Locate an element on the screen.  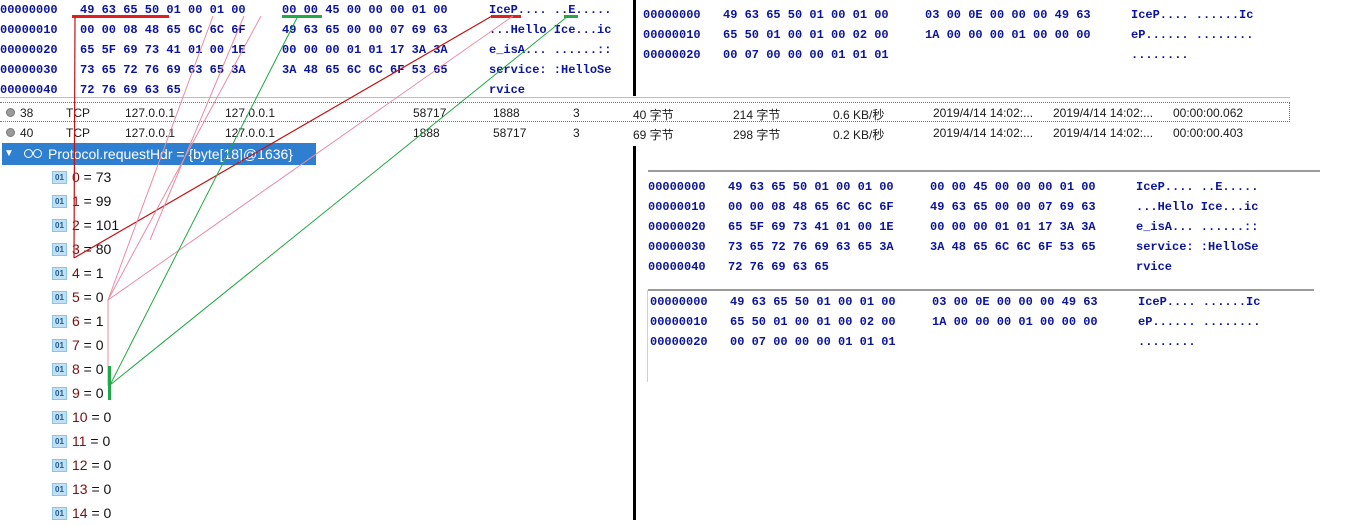
hex-g2: 49 63 65 00 00 07 69 63 is located at coordinates (1013, 207).